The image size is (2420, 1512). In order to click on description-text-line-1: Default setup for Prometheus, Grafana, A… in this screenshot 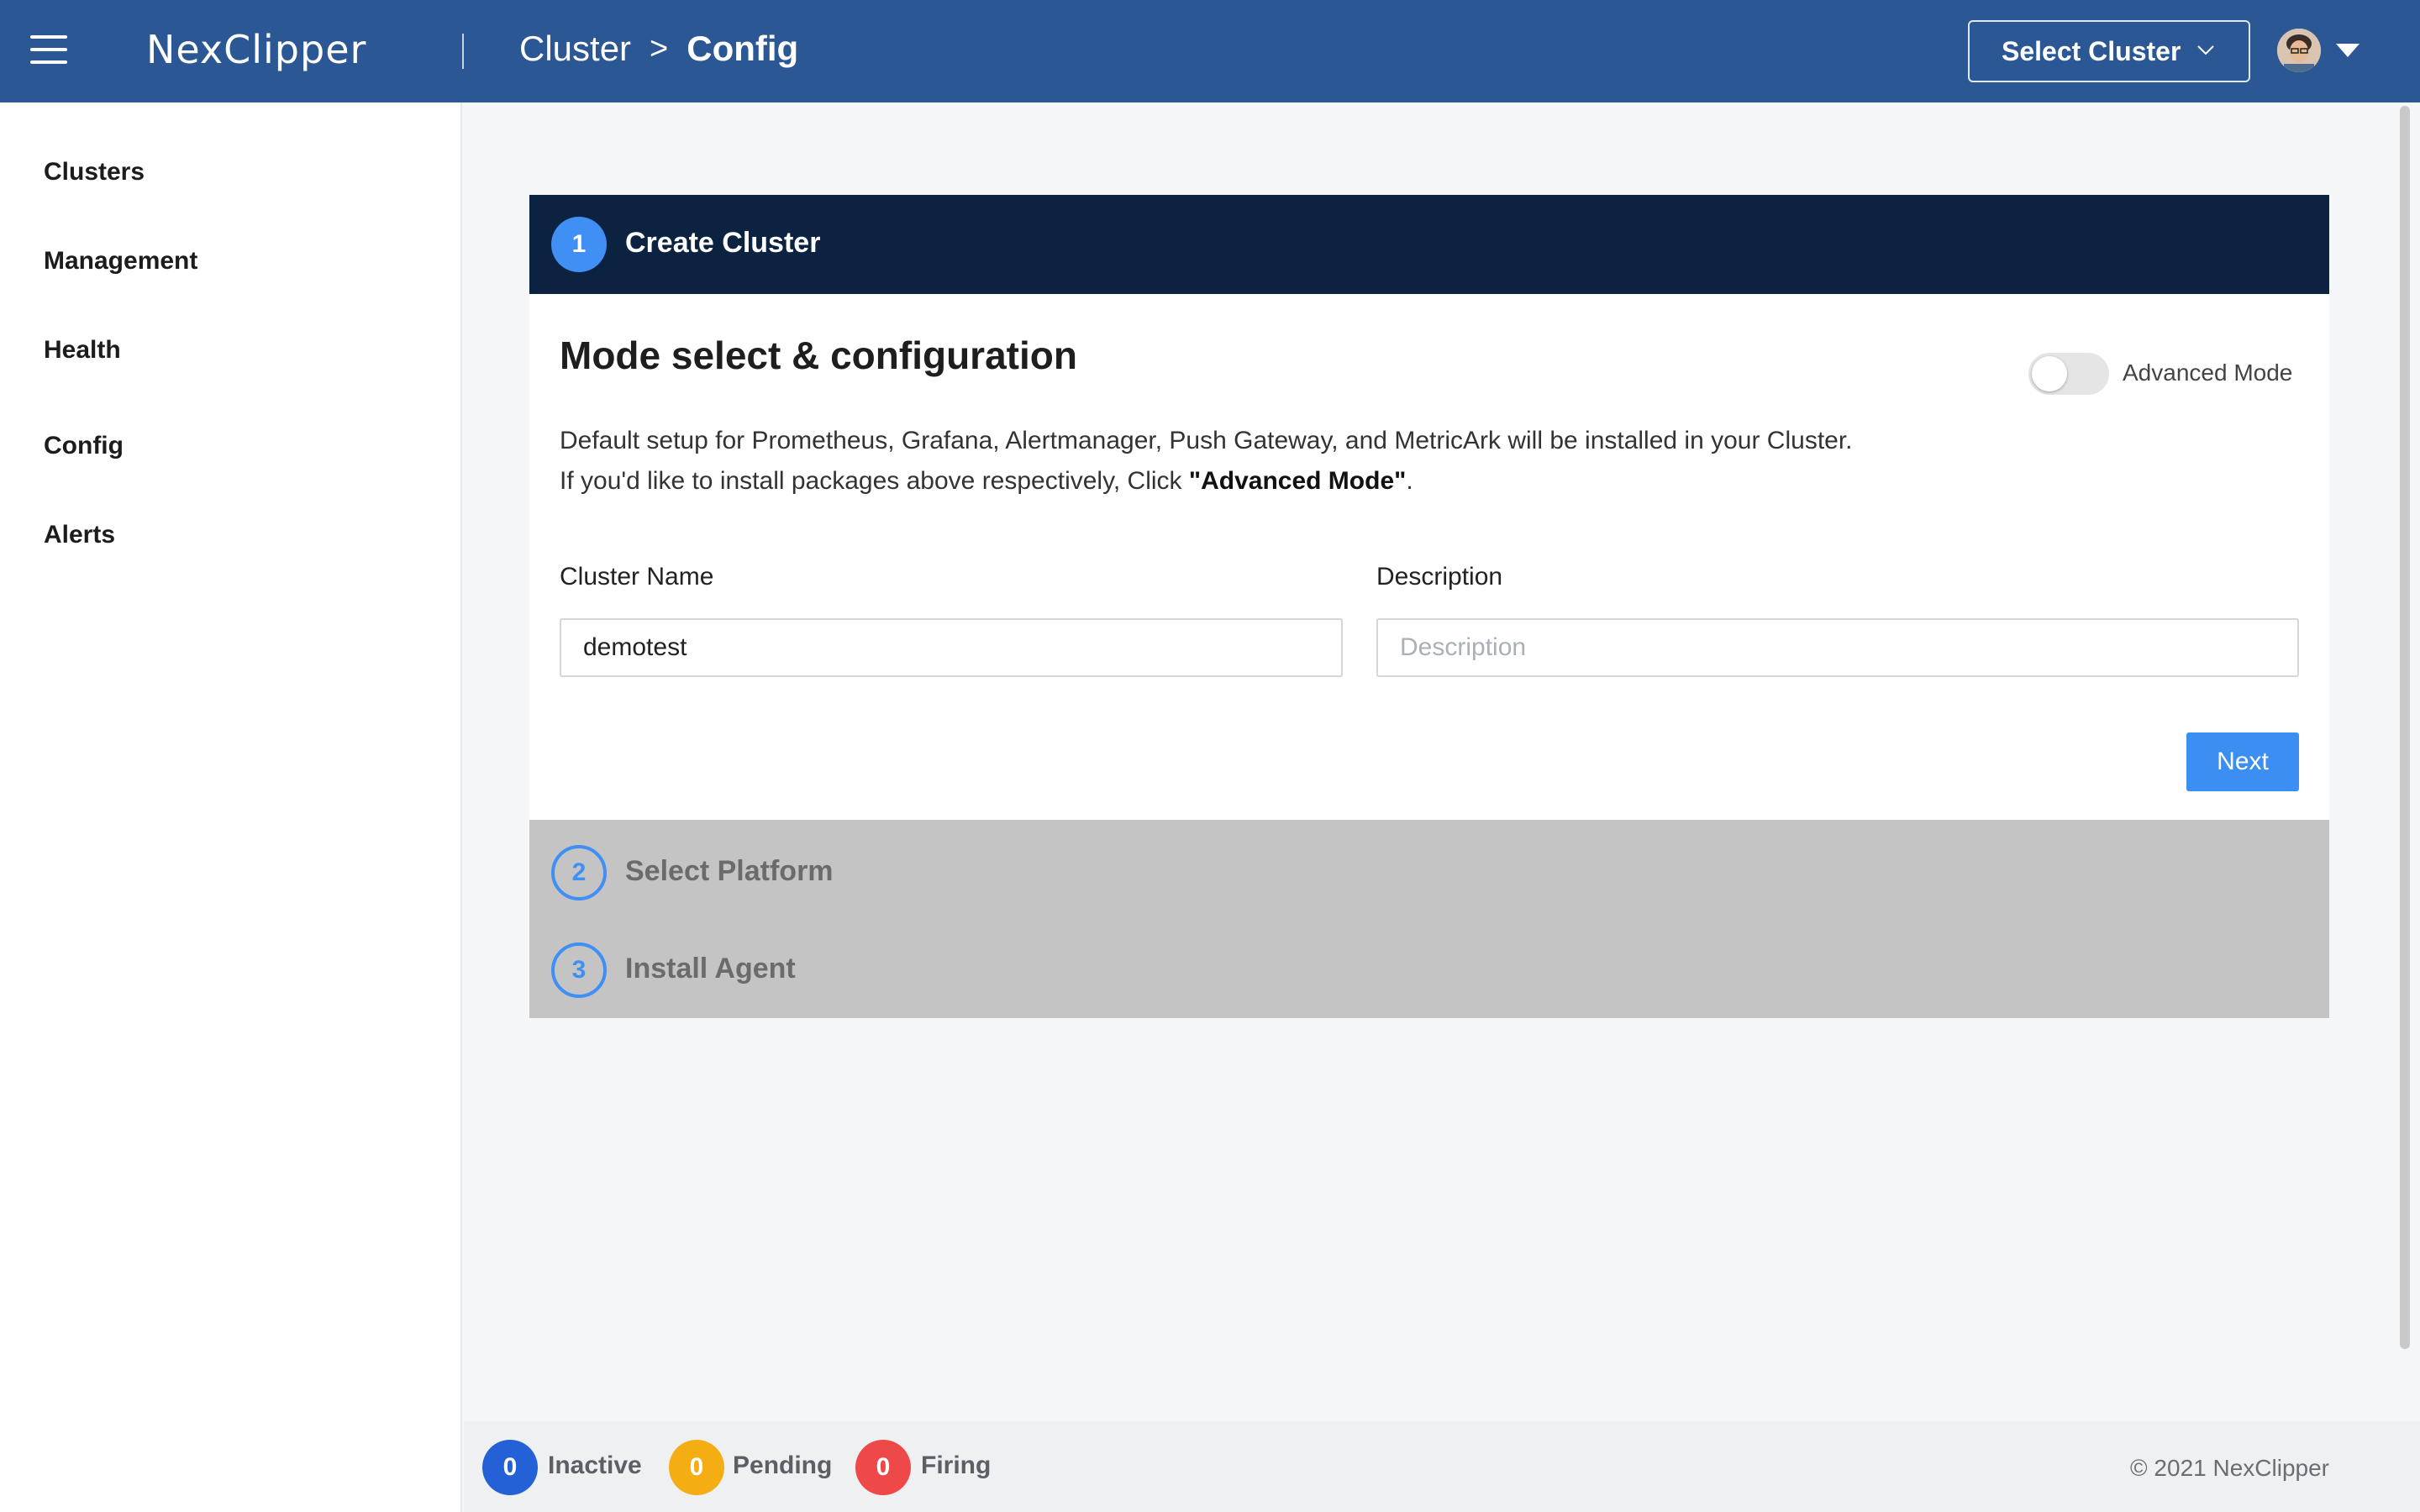, I will do `click(1206, 440)`.